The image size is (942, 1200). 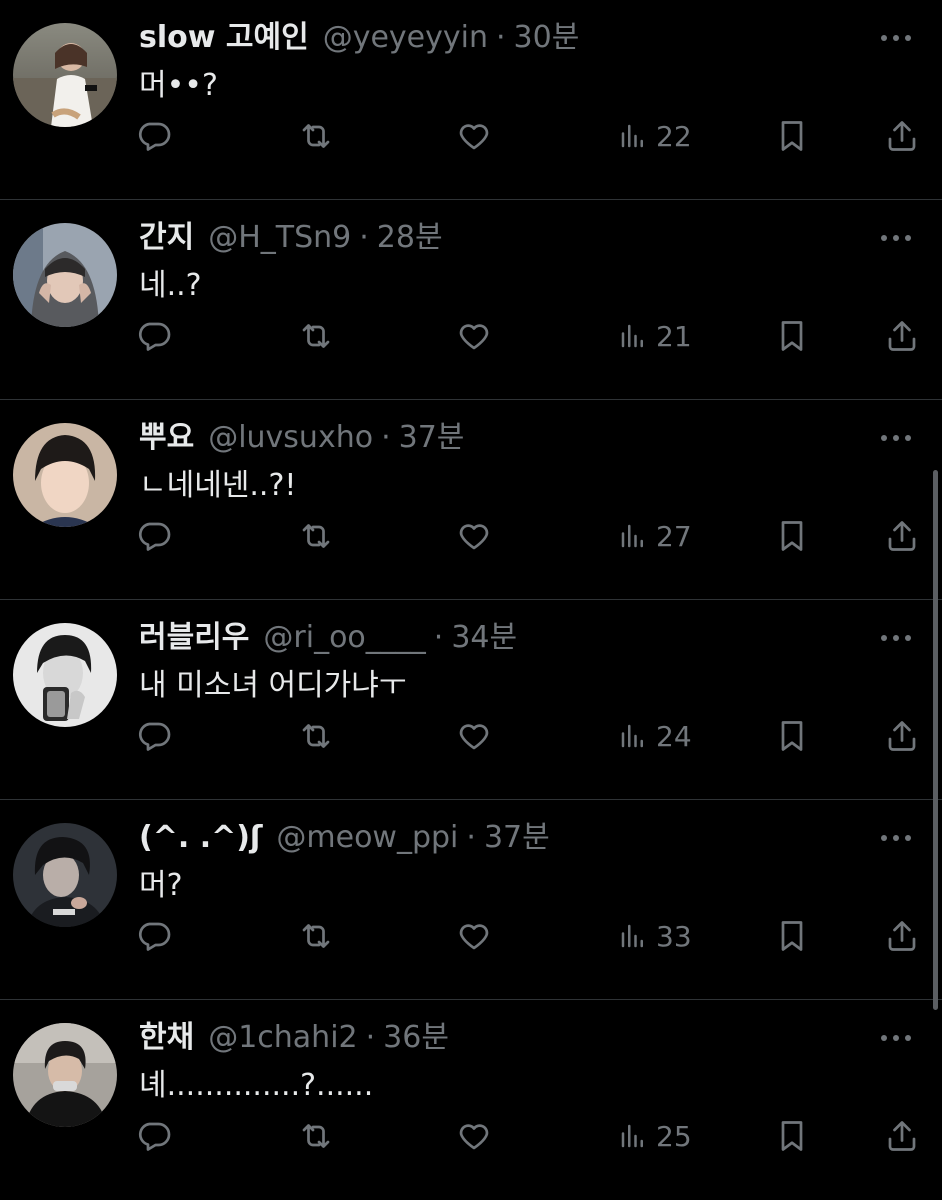 I want to click on timestamp: 36분, so click(x=416, y=1038).